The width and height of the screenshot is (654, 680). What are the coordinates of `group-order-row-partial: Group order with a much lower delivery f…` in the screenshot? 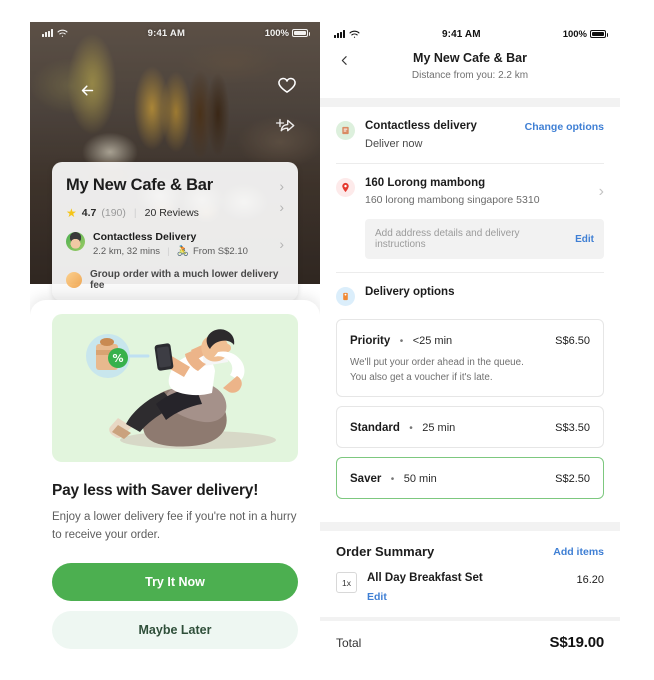 It's located at (175, 280).